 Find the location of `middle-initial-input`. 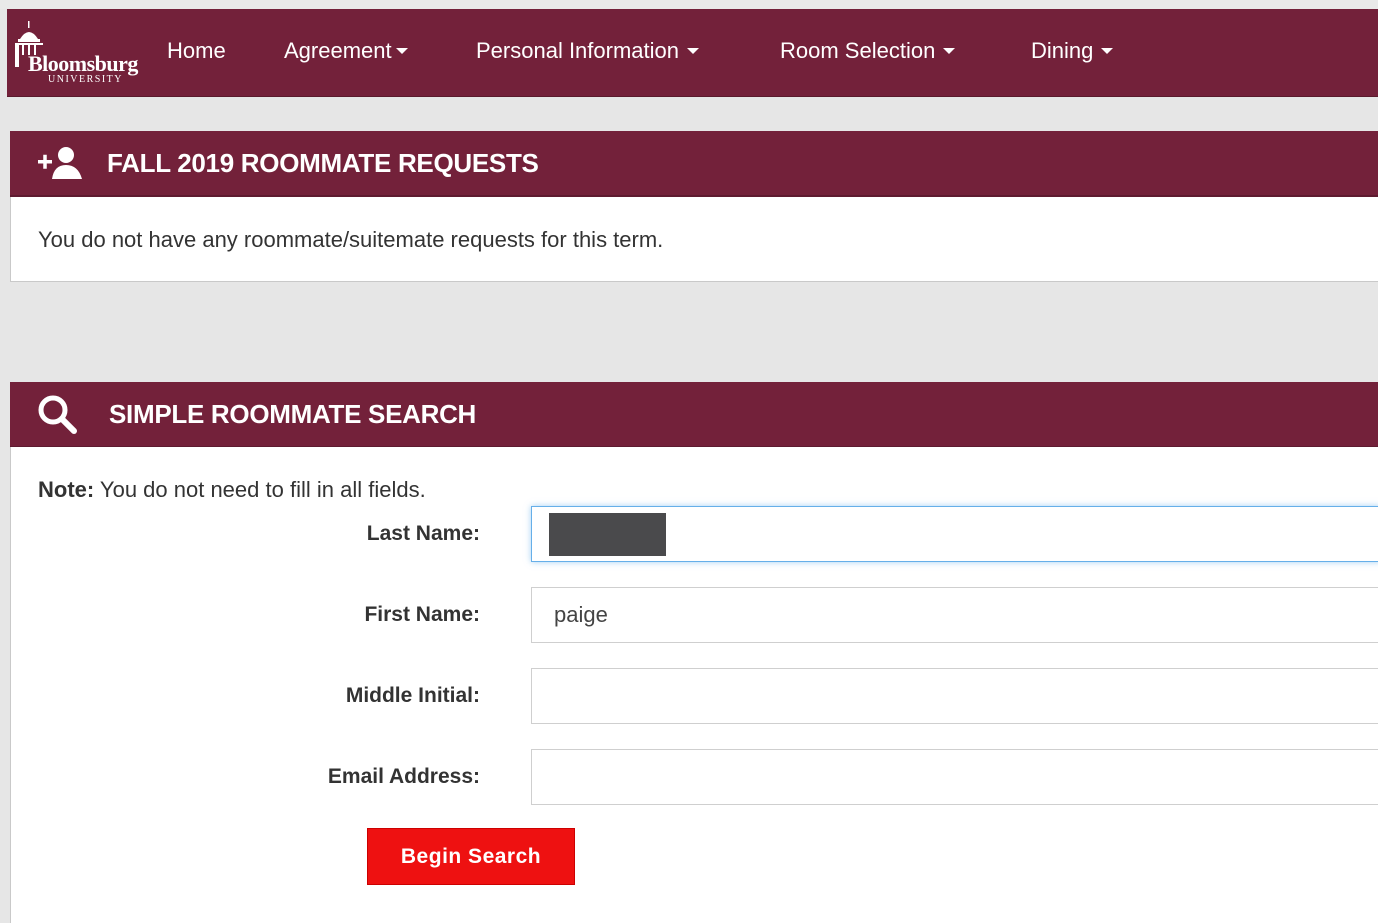

middle-initial-input is located at coordinates (954, 696).